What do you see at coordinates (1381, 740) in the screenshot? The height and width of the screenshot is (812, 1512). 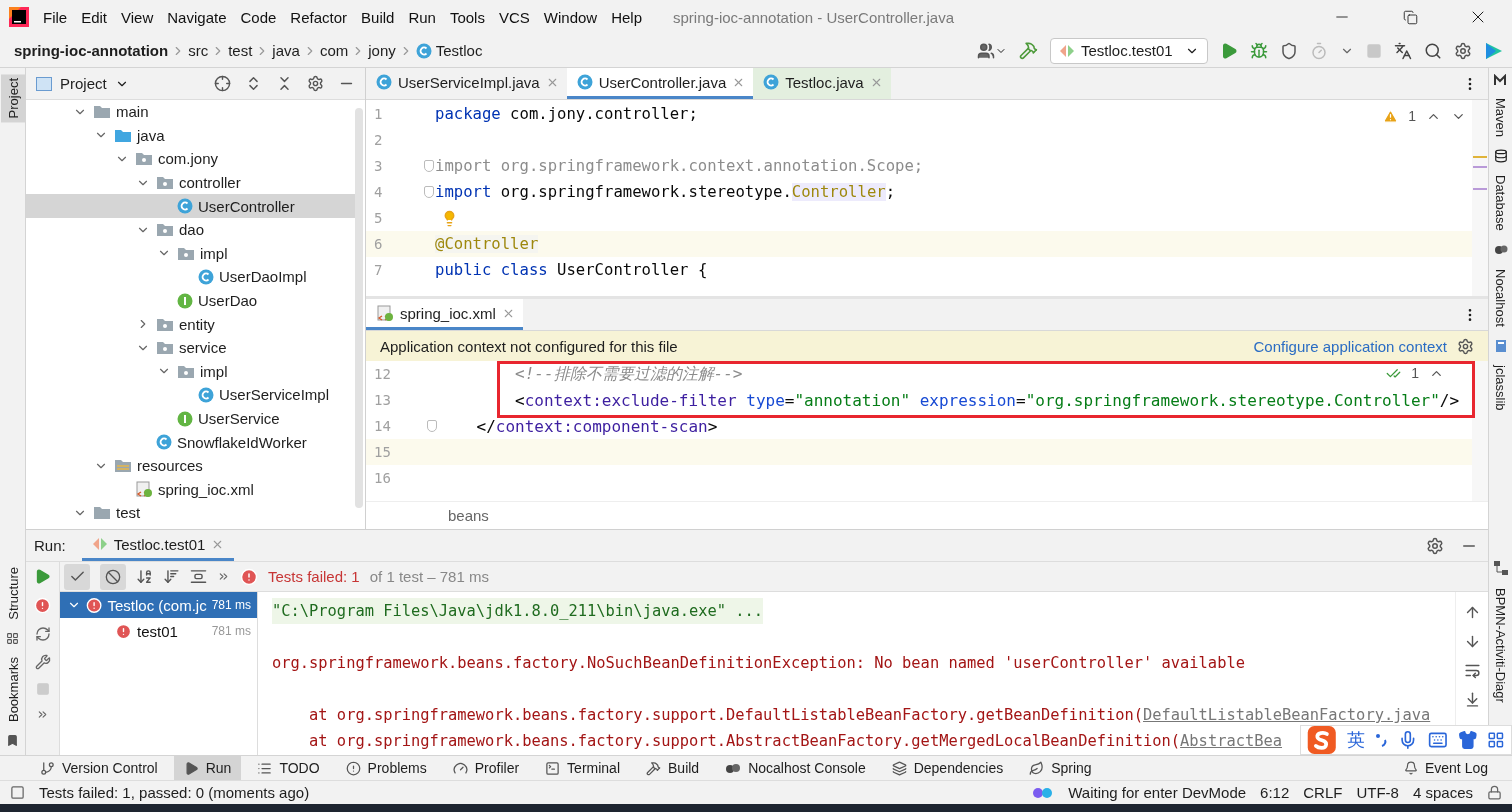 I see `punctuation-icon` at bounding box center [1381, 740].